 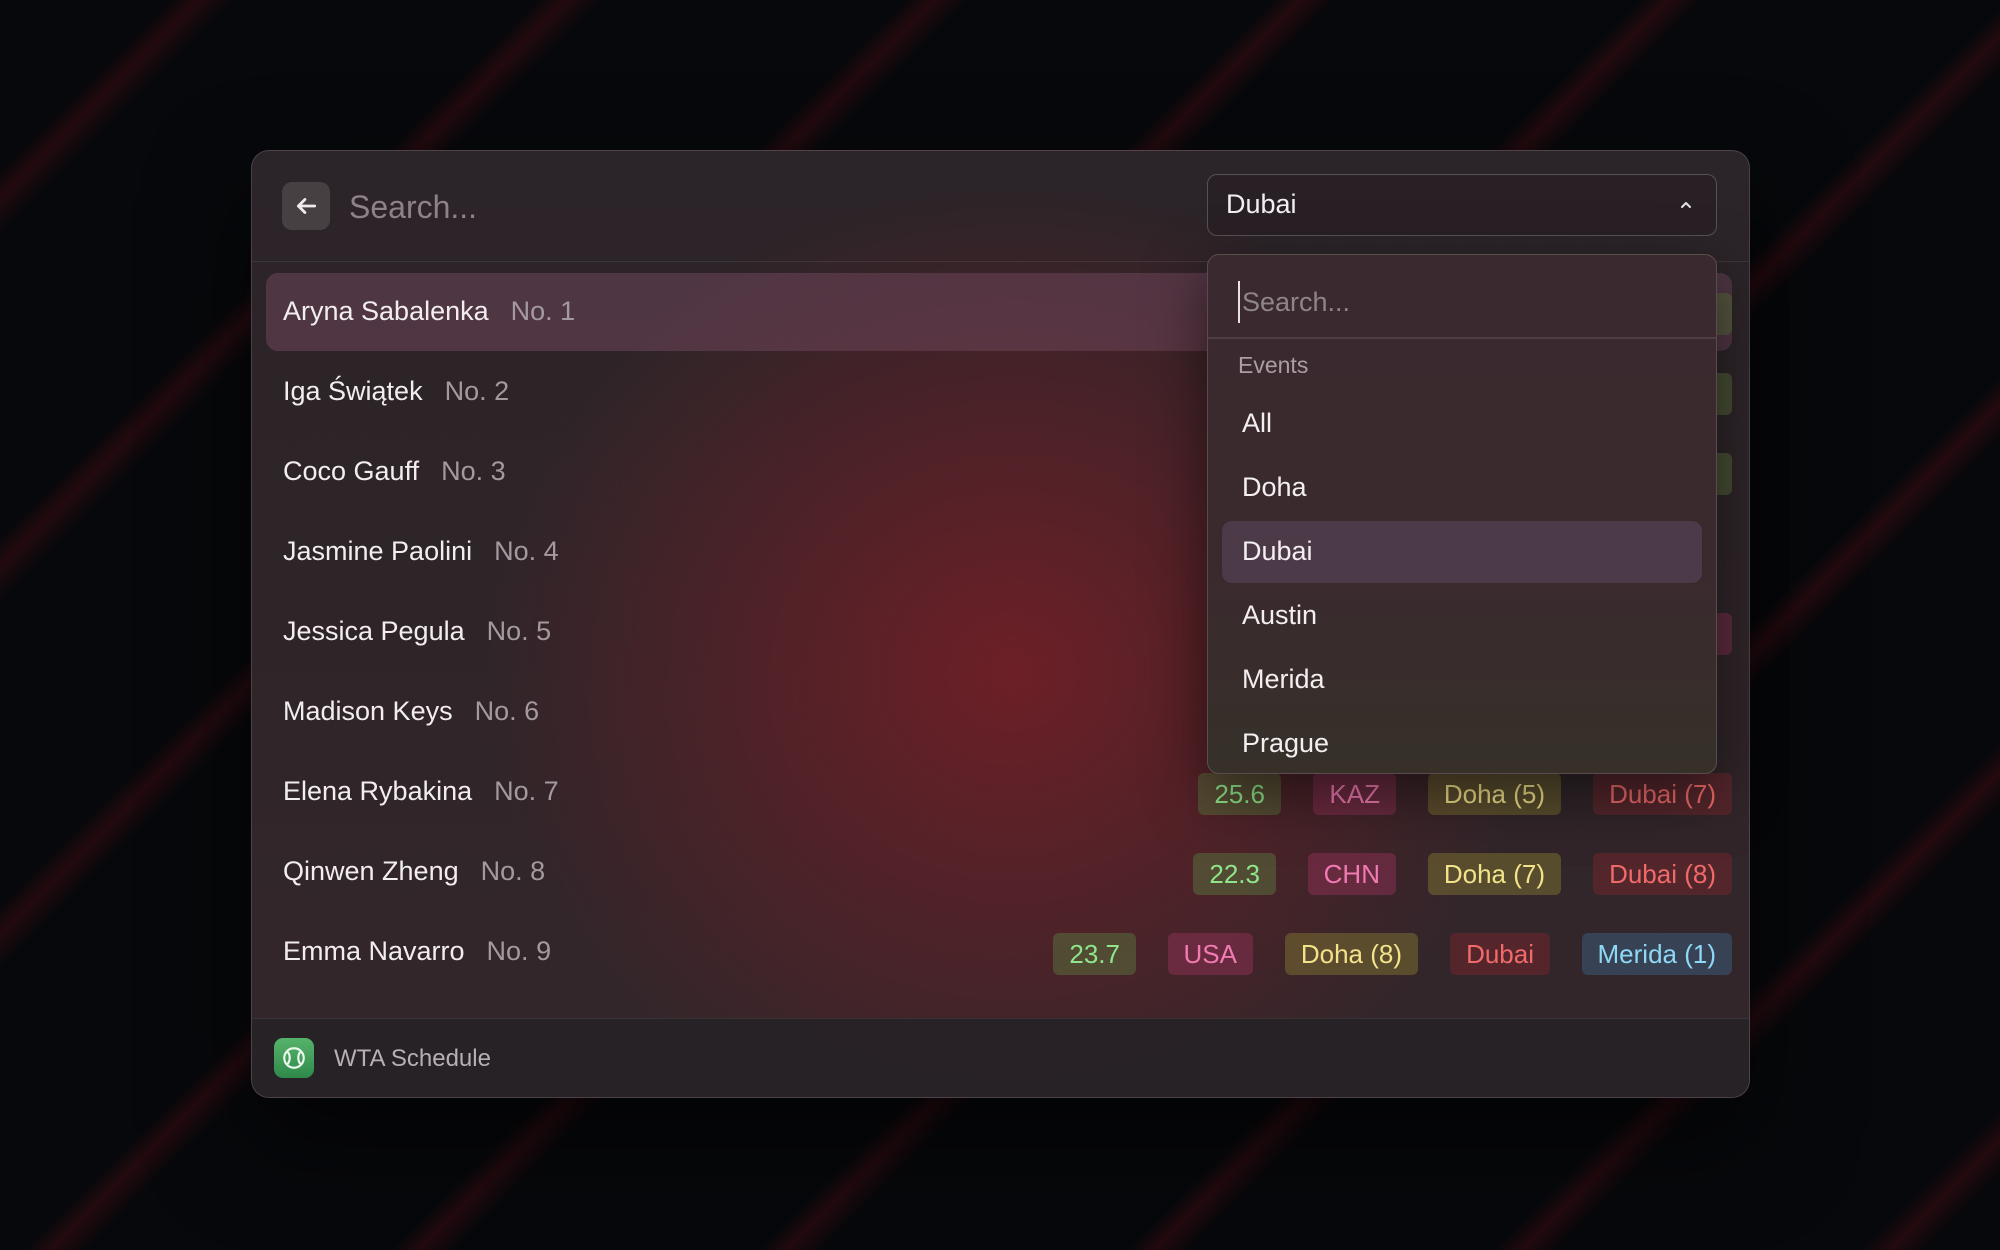 I want to click on player-name: Aryna Sabalenka No. 1, so click(x=429, y=311).